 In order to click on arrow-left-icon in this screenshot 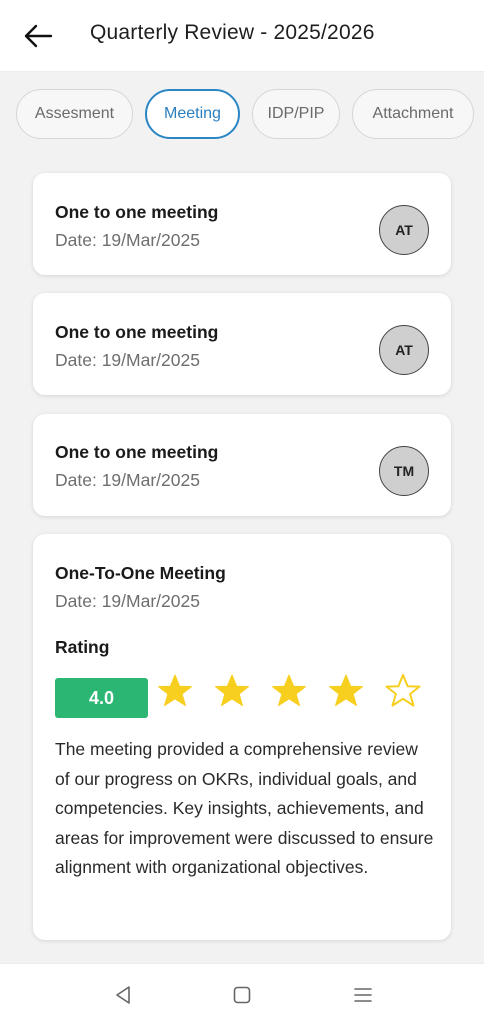, I will do `click(38, 36)`.